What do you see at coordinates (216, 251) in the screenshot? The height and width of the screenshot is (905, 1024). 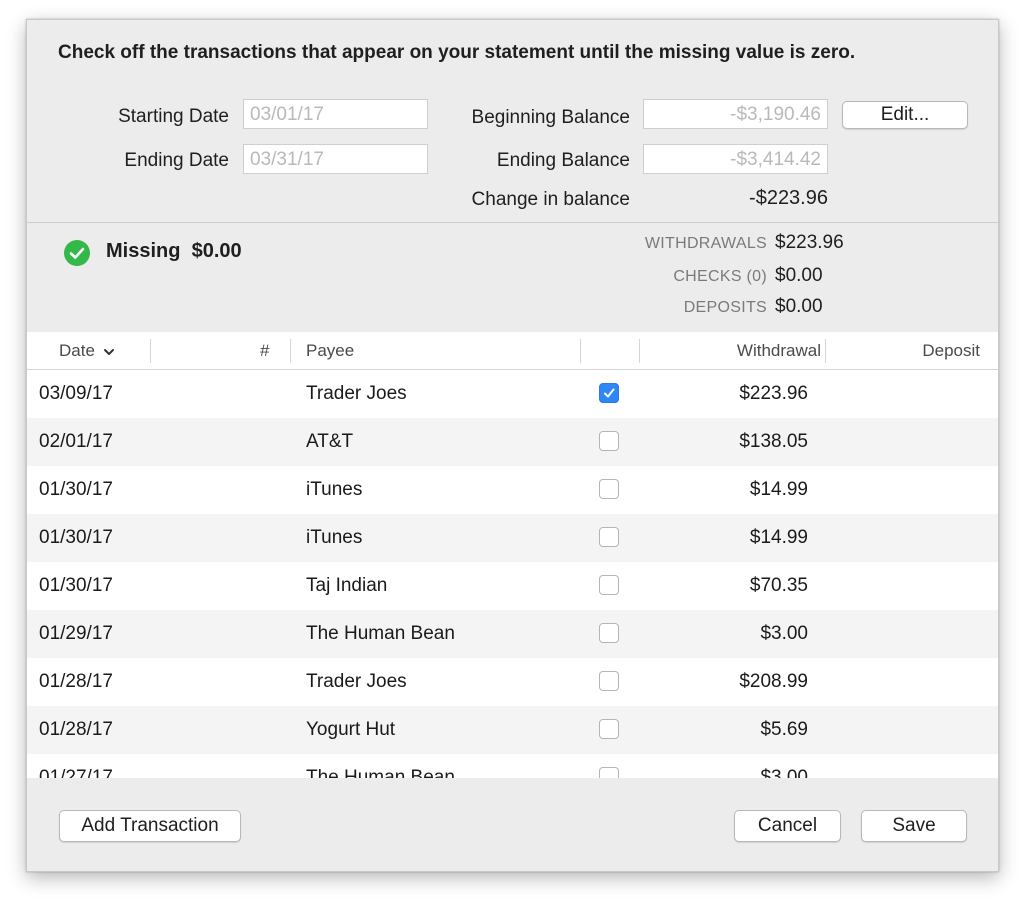 I see `missing-value: $0.00` at bounding box center [216, 251].